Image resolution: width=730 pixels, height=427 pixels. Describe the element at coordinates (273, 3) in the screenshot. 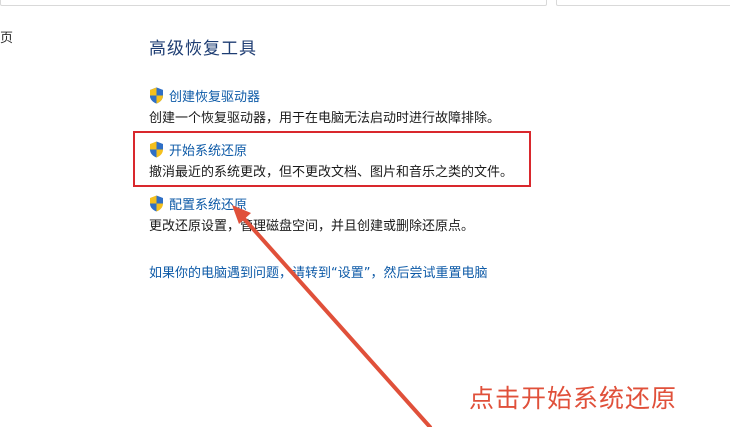

I see `address-bar` at that location.